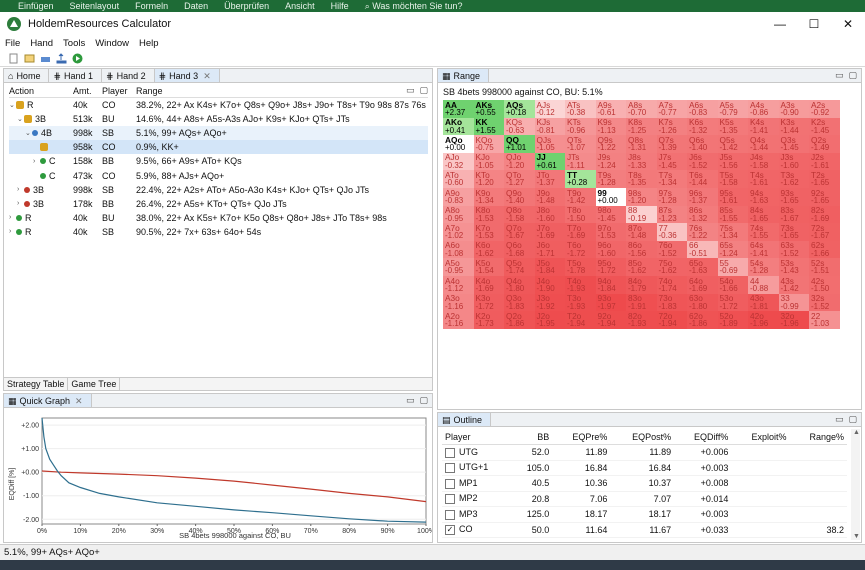  I want to click on range-cell: 54s -1.28, so click(763, 267).